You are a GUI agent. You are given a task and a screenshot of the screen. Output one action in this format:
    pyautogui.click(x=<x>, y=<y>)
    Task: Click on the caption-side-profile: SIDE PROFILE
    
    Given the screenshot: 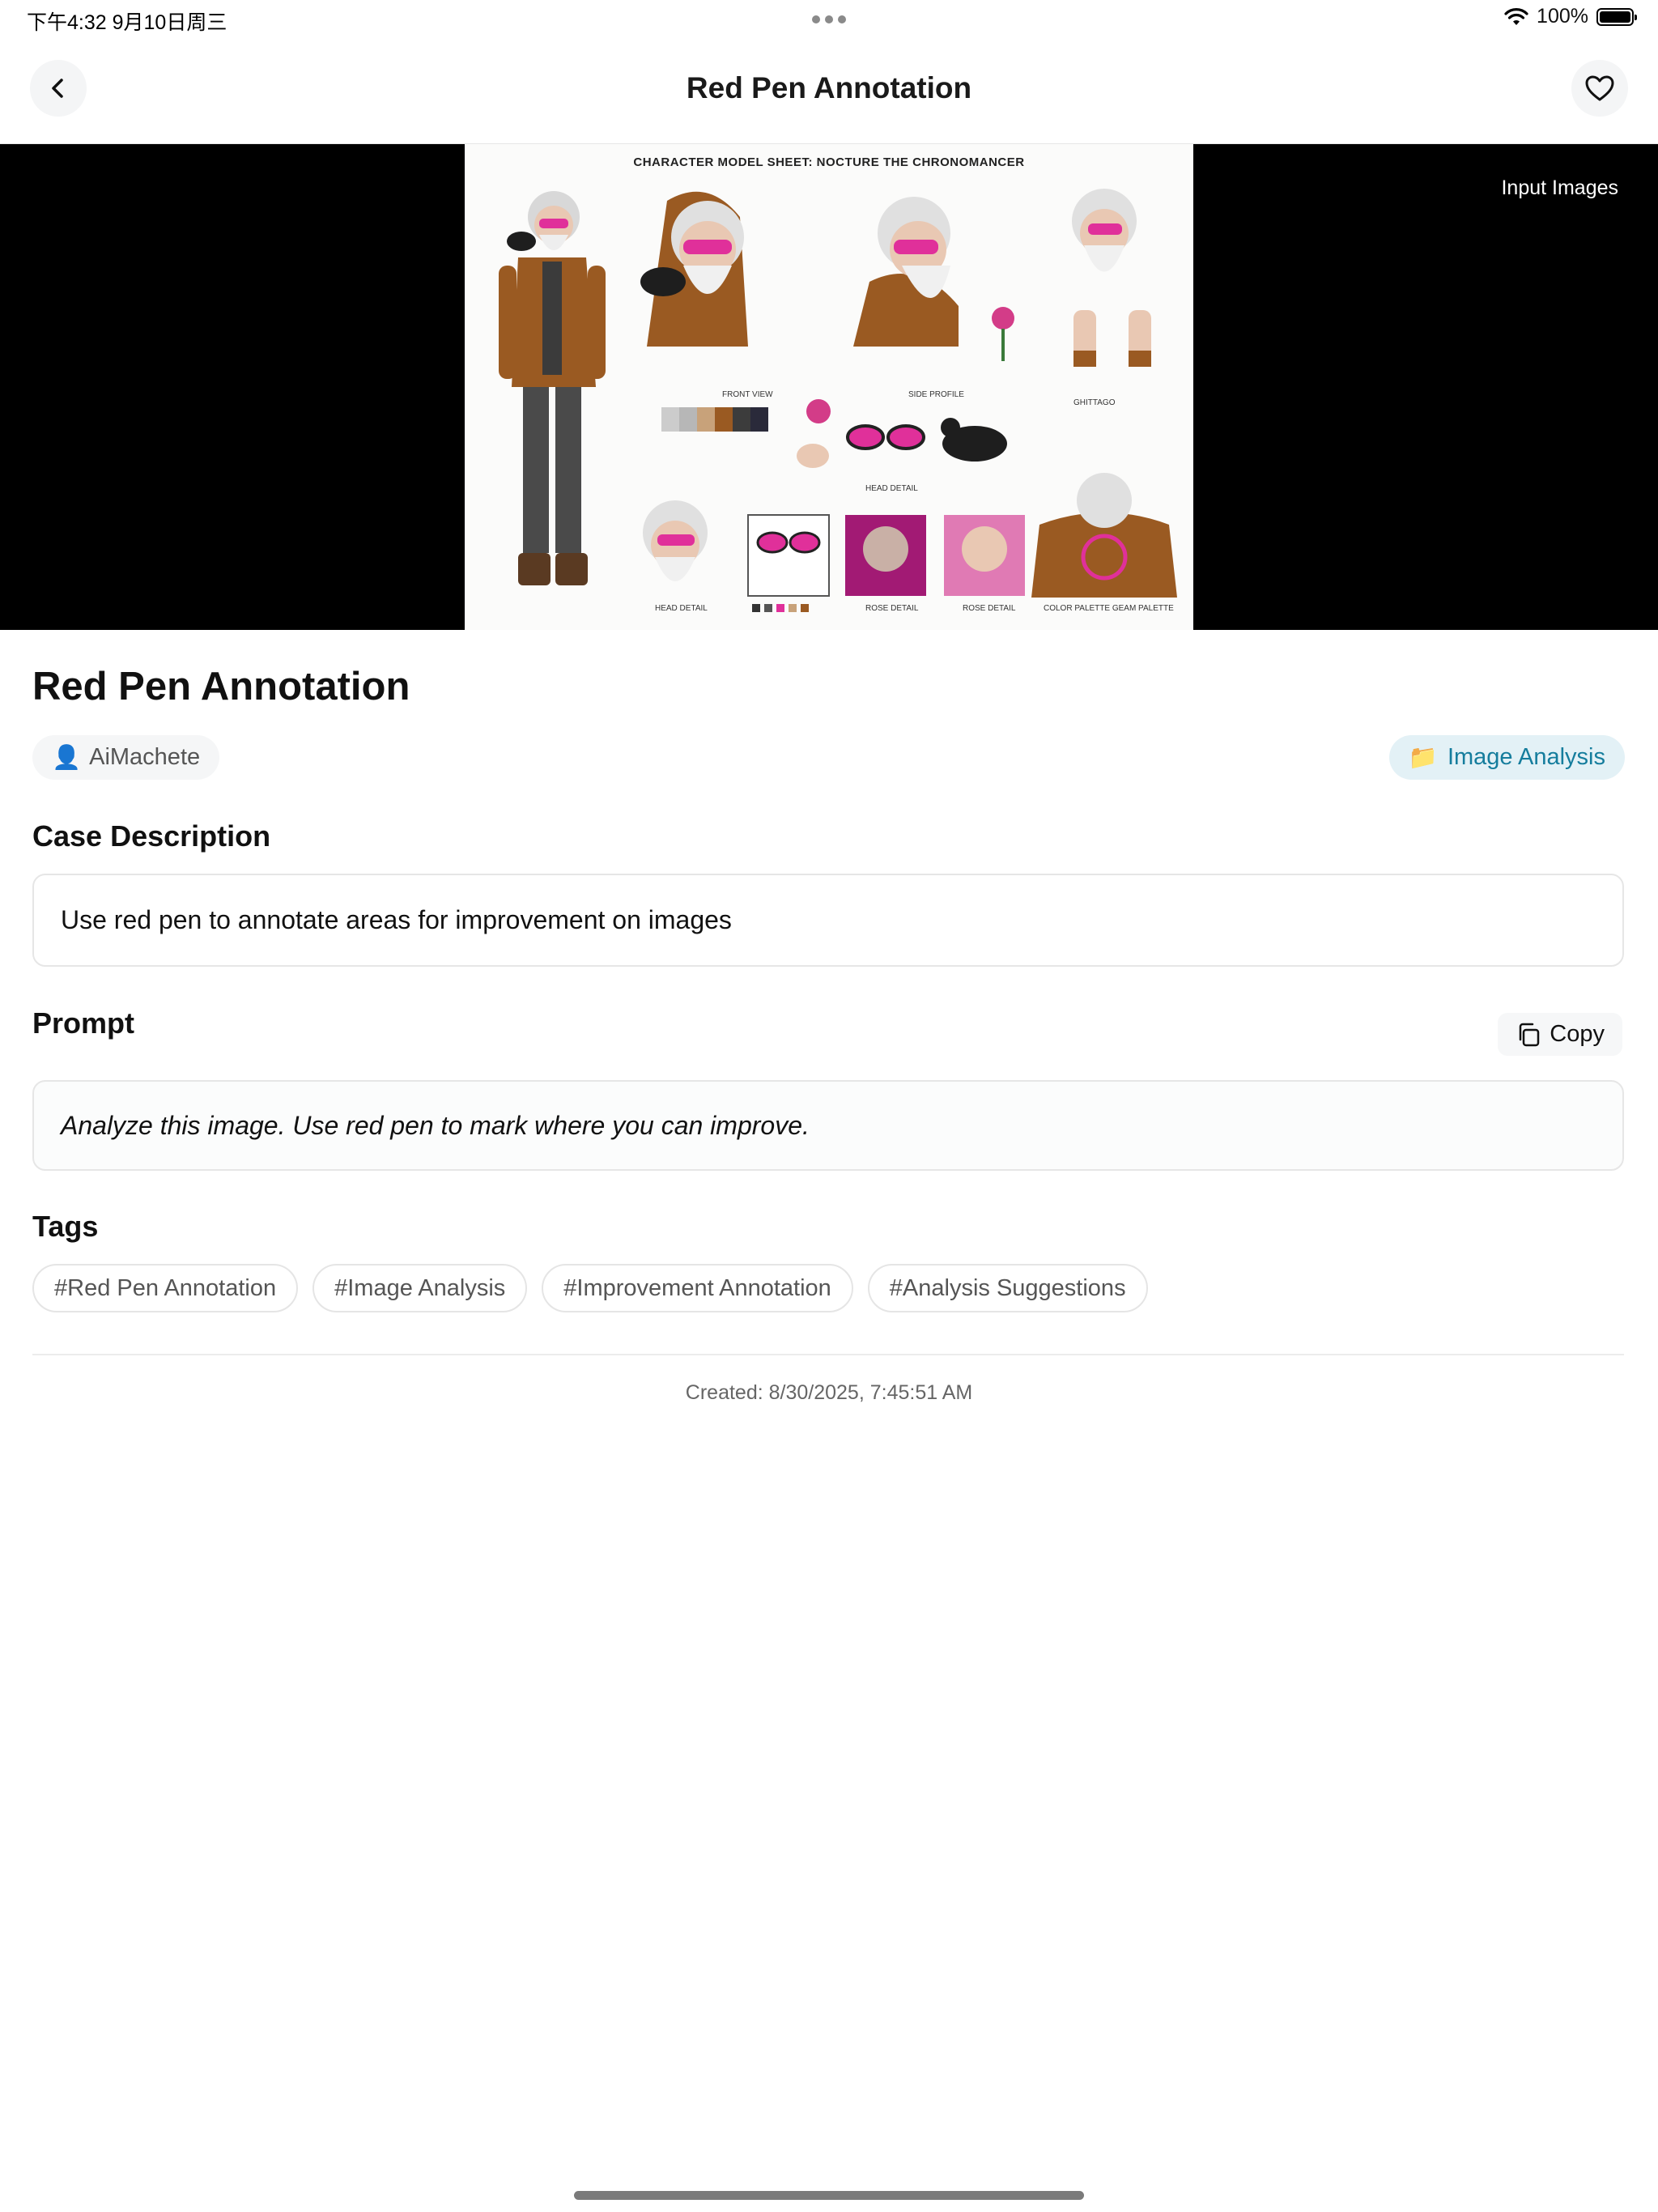 What is the action you would take?
    pyautogui.click(x=936, y=395)
    